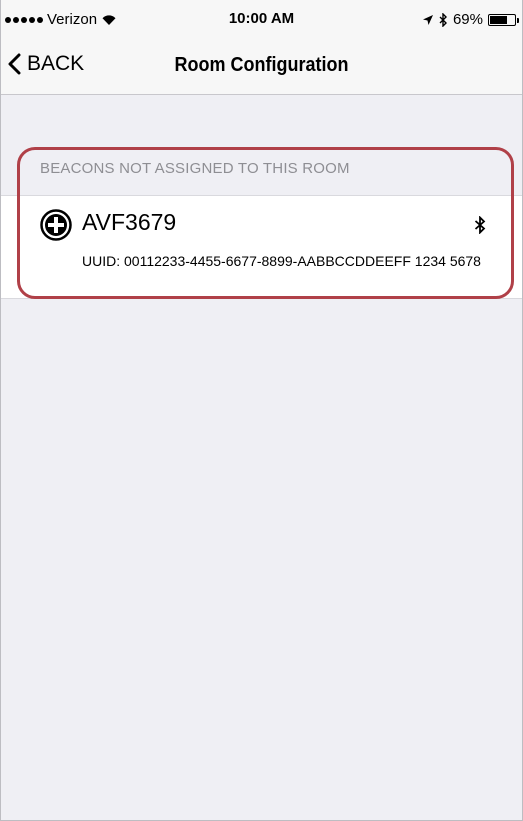  I want to click on beacon-name: AVF3679, so click(129, 222).